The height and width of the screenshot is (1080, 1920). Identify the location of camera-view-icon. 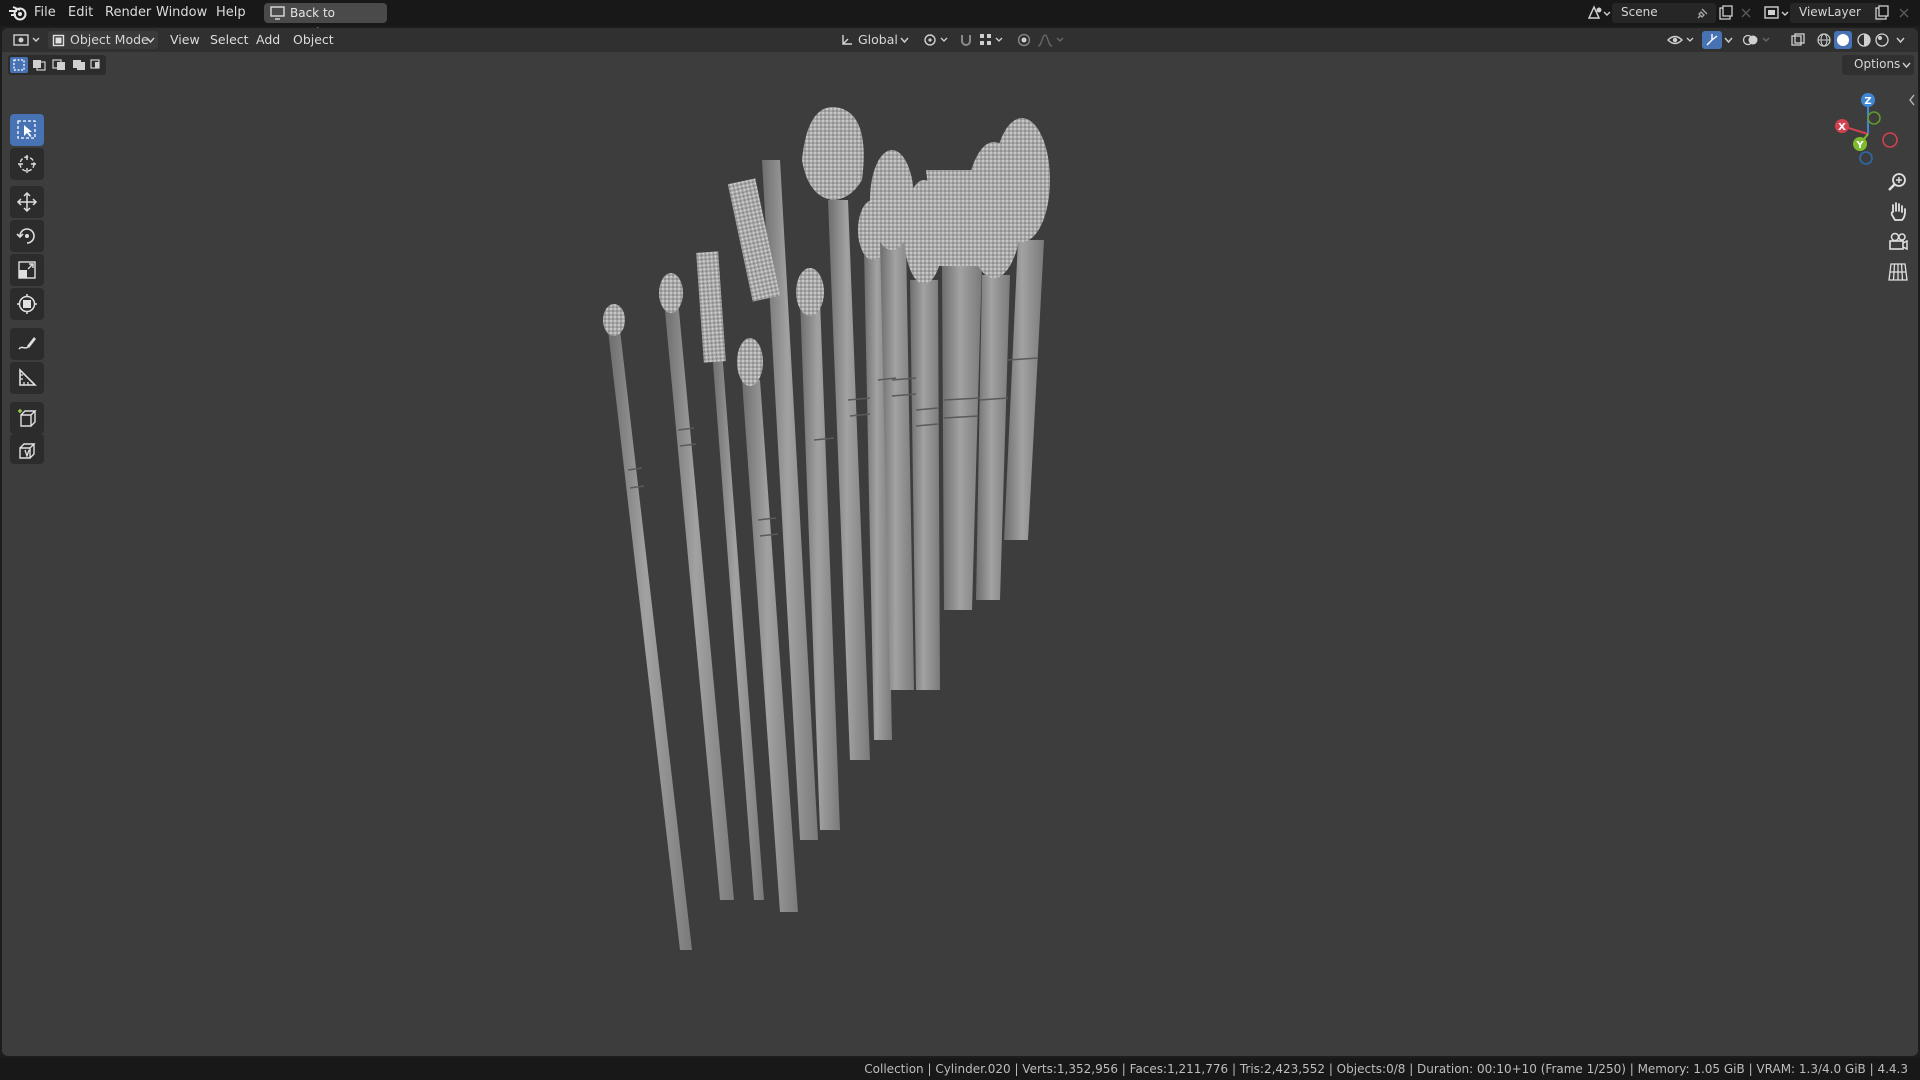
(1898, 242).